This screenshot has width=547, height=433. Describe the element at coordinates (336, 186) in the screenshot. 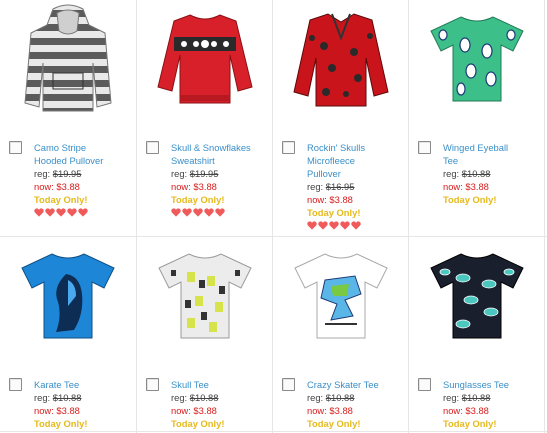

I see `regular-price: reg: $16.95` at that location.